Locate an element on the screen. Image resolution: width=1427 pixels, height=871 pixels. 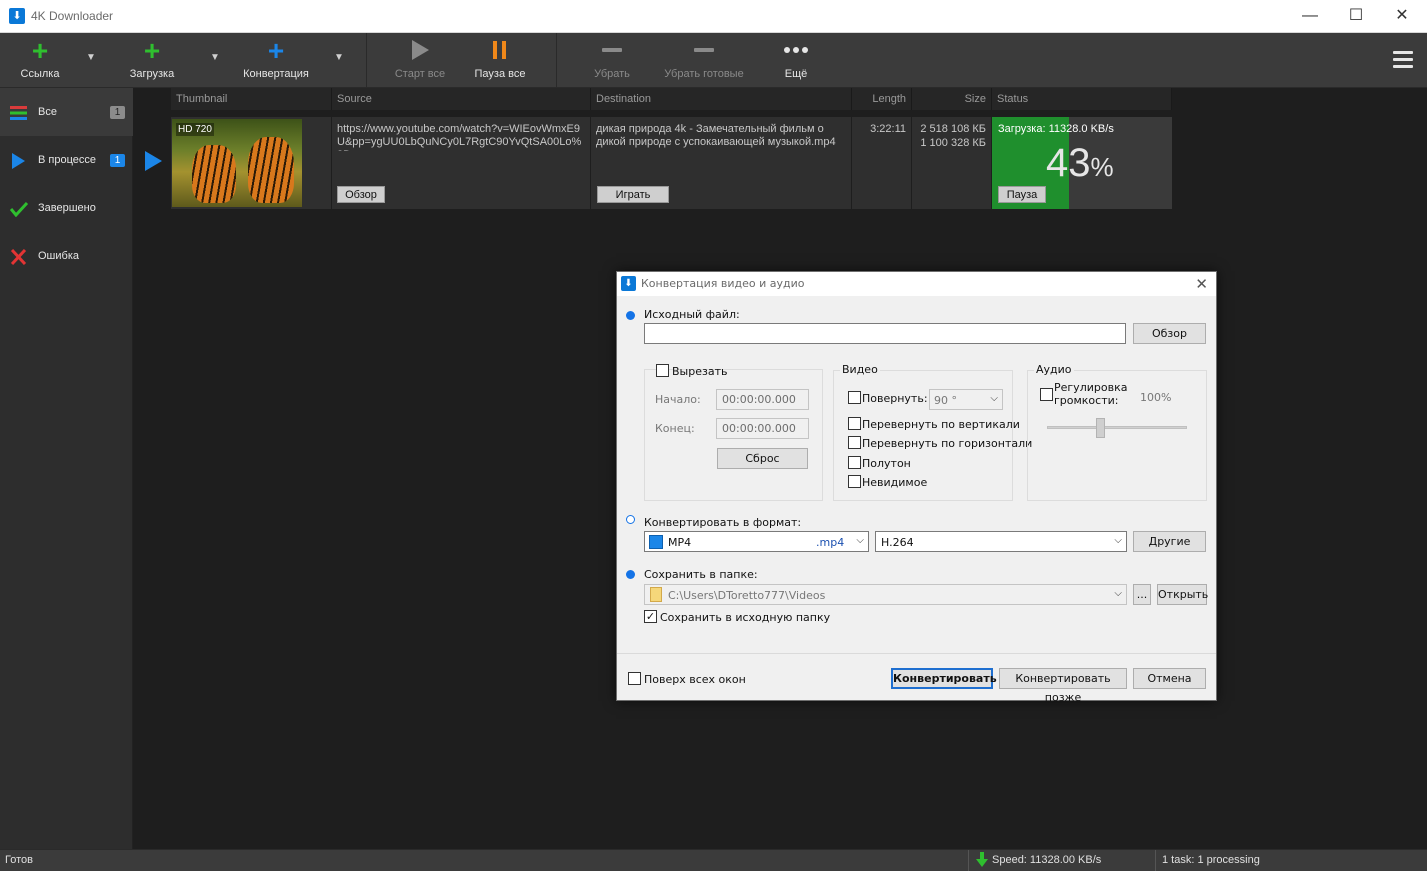
start-all-button: Старт все is located at coordinates (420, 60).